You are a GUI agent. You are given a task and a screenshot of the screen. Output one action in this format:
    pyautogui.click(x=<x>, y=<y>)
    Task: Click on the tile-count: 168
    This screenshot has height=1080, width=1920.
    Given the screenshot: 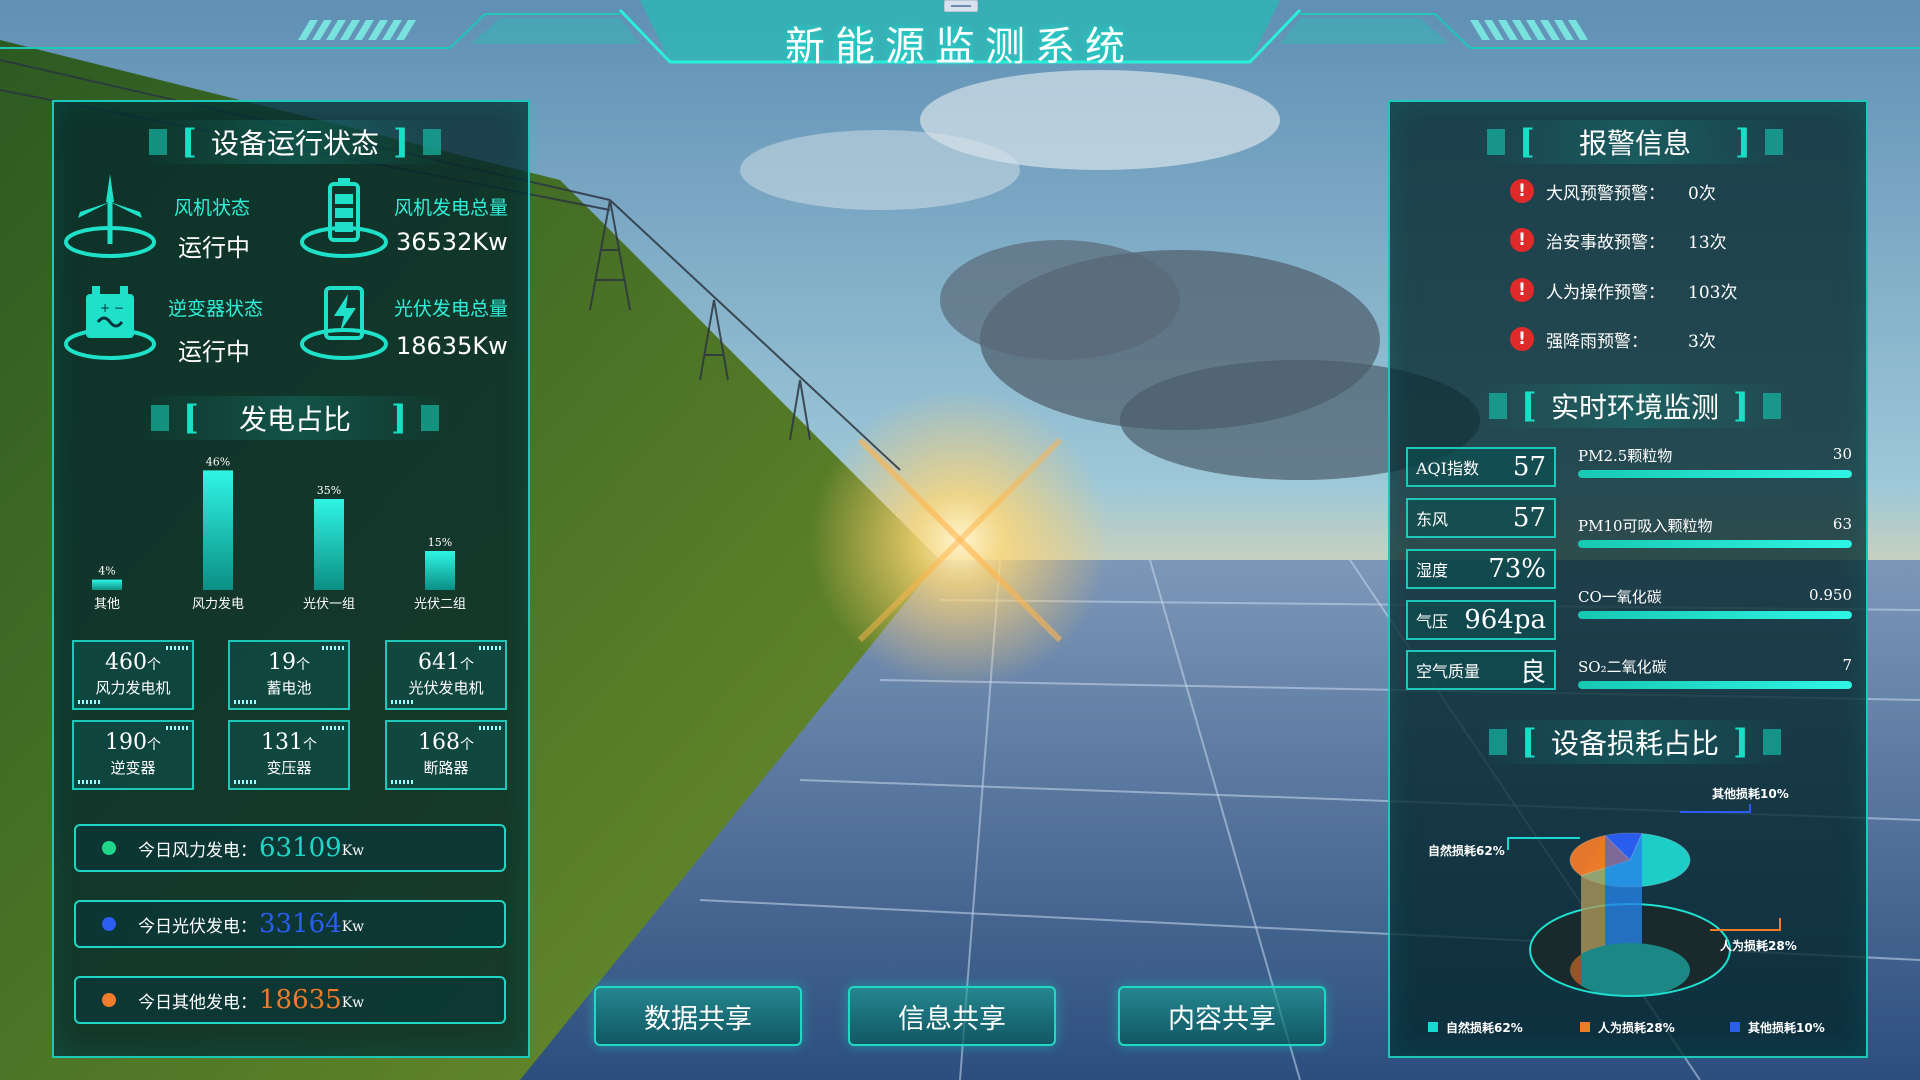 What is the action you would take?
    pyautogui.click(x=439, y=742)
    